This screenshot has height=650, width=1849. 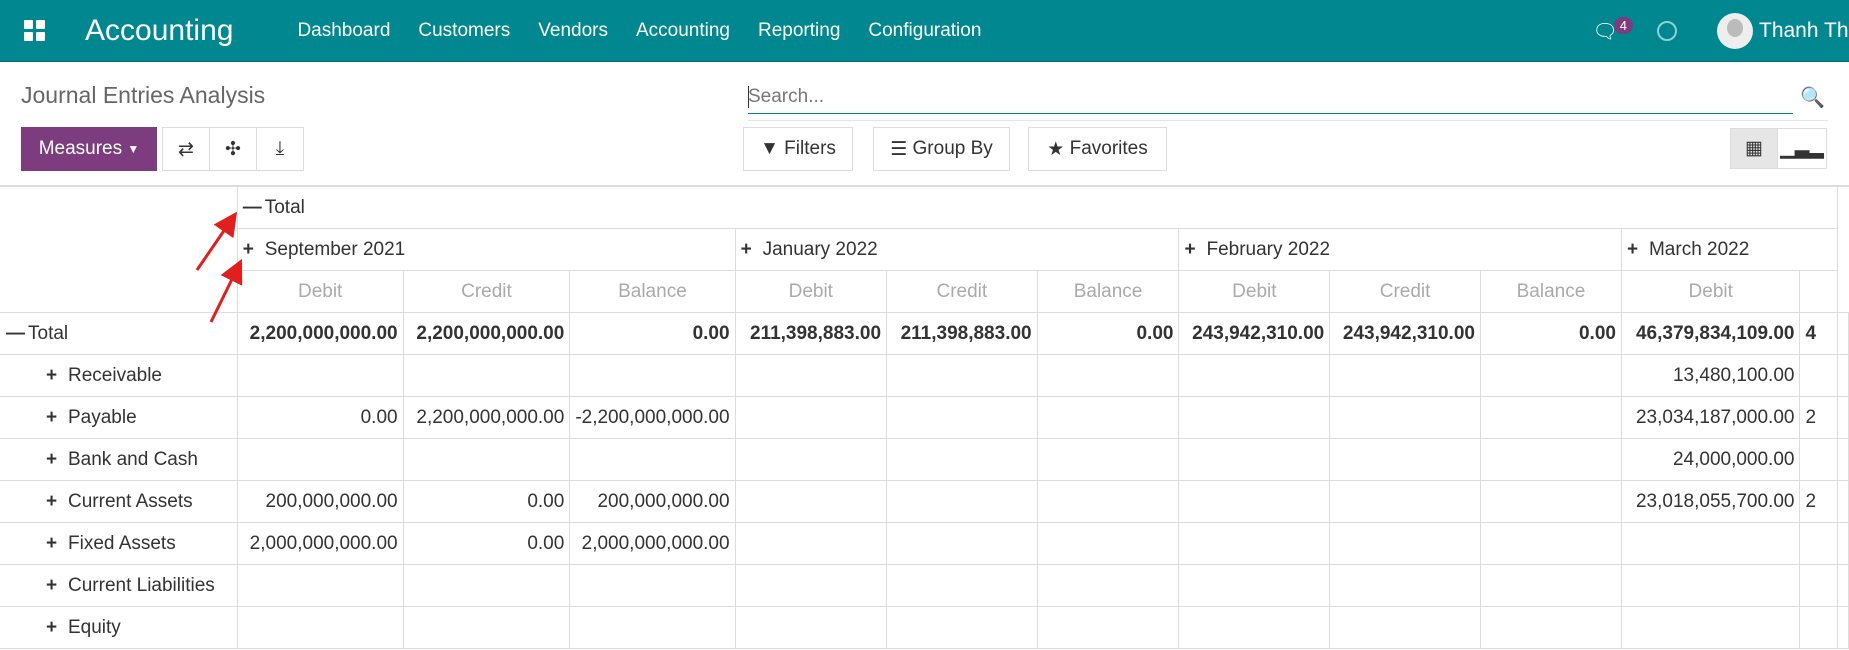 I want to click on menu-customers: Customers, so click(x=464, y=31).